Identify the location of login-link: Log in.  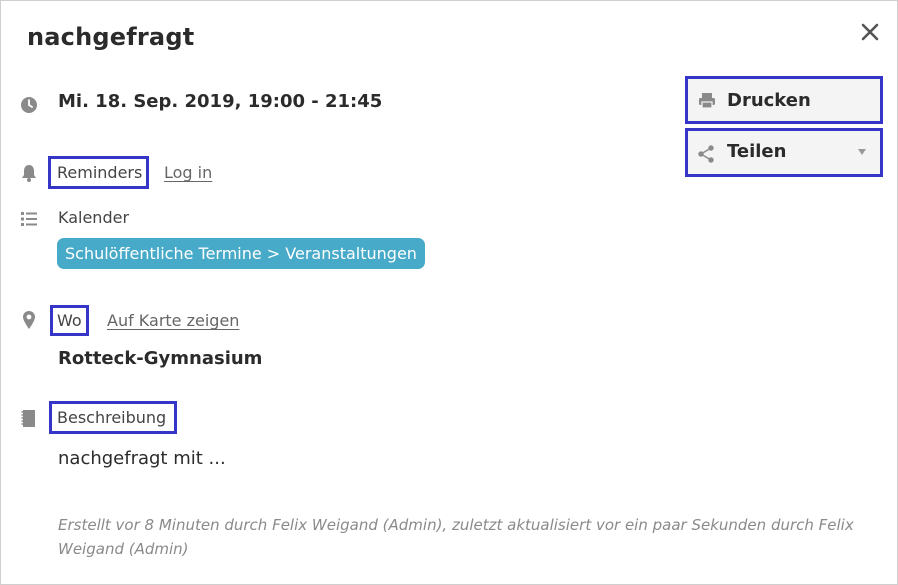
(188, 172).